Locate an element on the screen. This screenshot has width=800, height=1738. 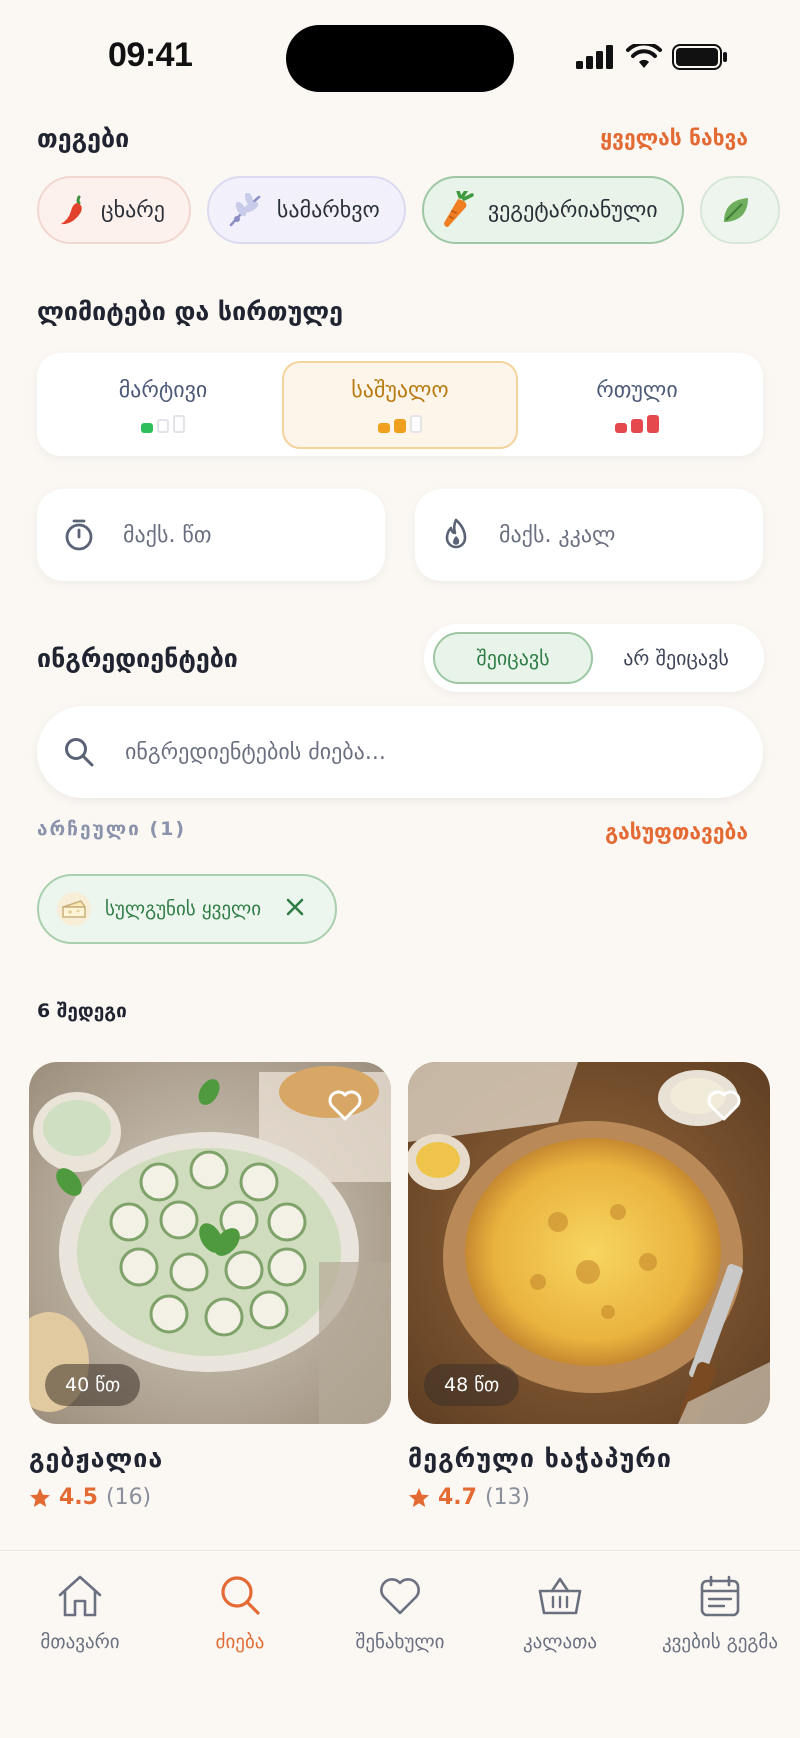
tag-label: ცხარე is located at coordinates (133, 210).